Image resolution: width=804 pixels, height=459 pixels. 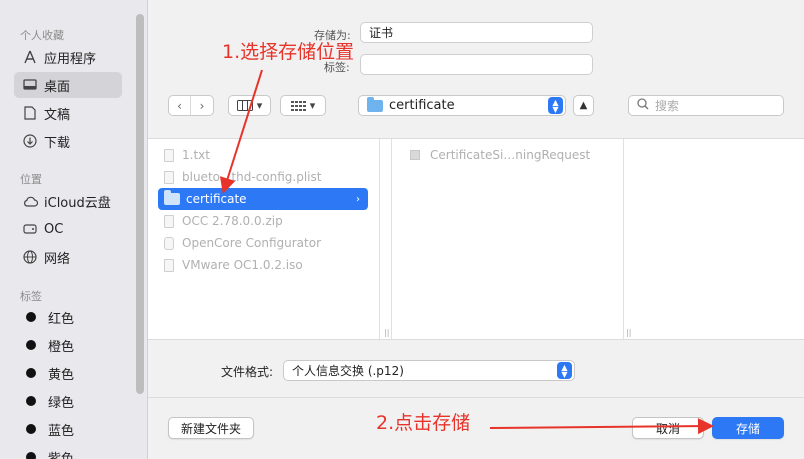 What do you see at coordinates (263, 155) in the screenshot?
I see `file-item: 1.txt` at bounding box center [263, 155].